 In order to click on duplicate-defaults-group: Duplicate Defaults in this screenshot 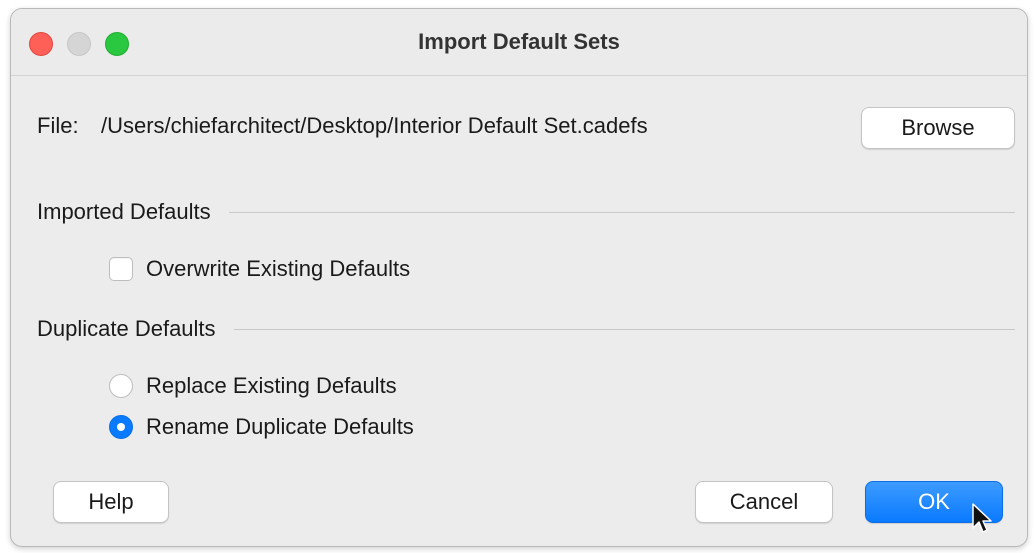, I will do `click(526, 329)`.